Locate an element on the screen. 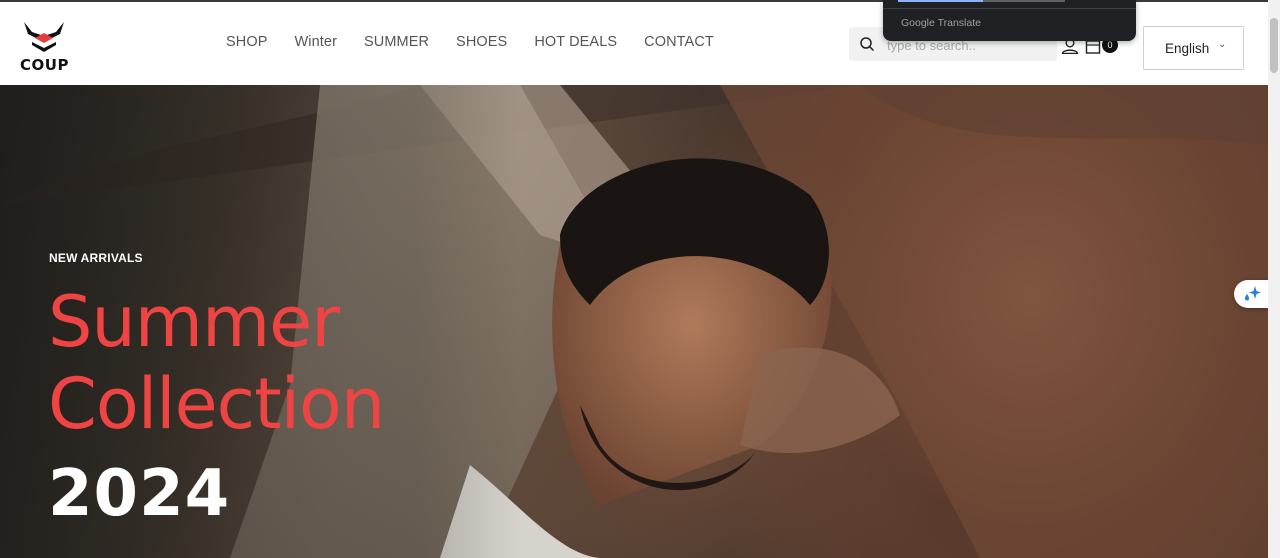  nav-item-summer: SUMMER is located at coordinates (396, 42).